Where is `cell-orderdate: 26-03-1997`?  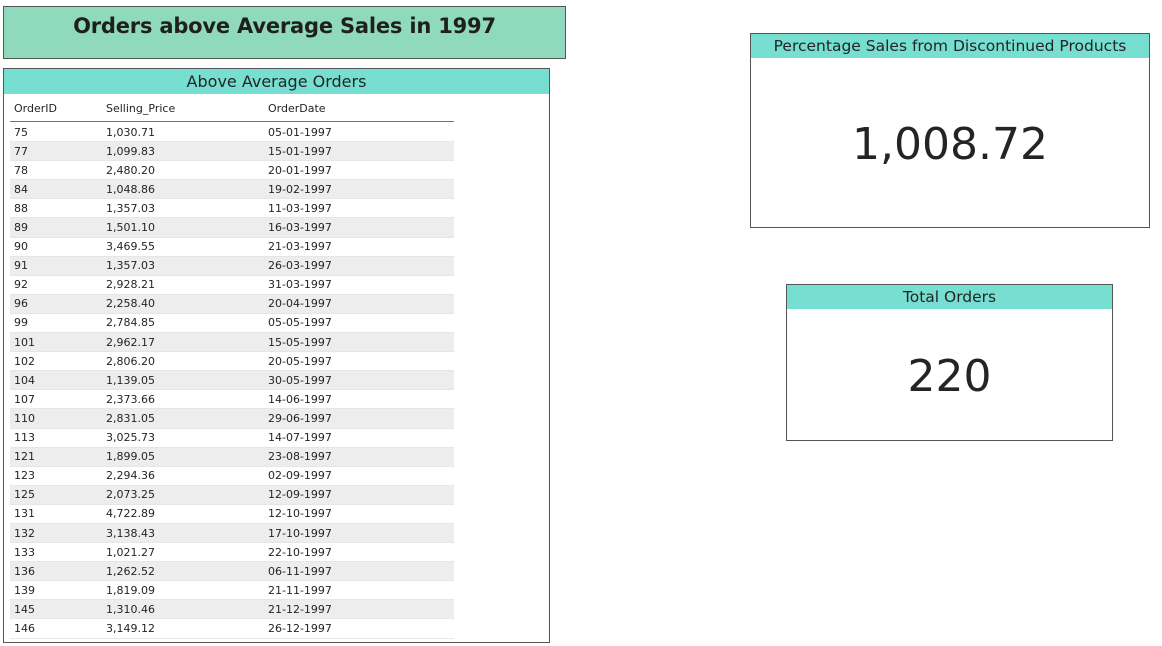 cell-orderdate: 26-03-1997 is located at coordinates (300, 266).